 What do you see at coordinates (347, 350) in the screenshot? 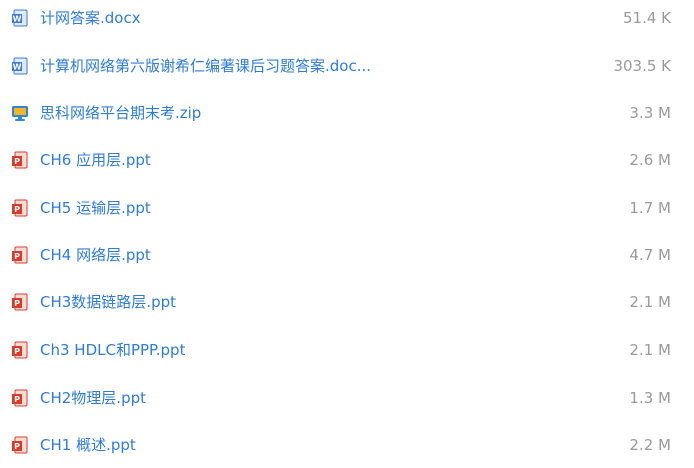
I see `file-row: P Ch3 HDLC和PPP.ppt 2.1 M` at bounding box center [347, 350].